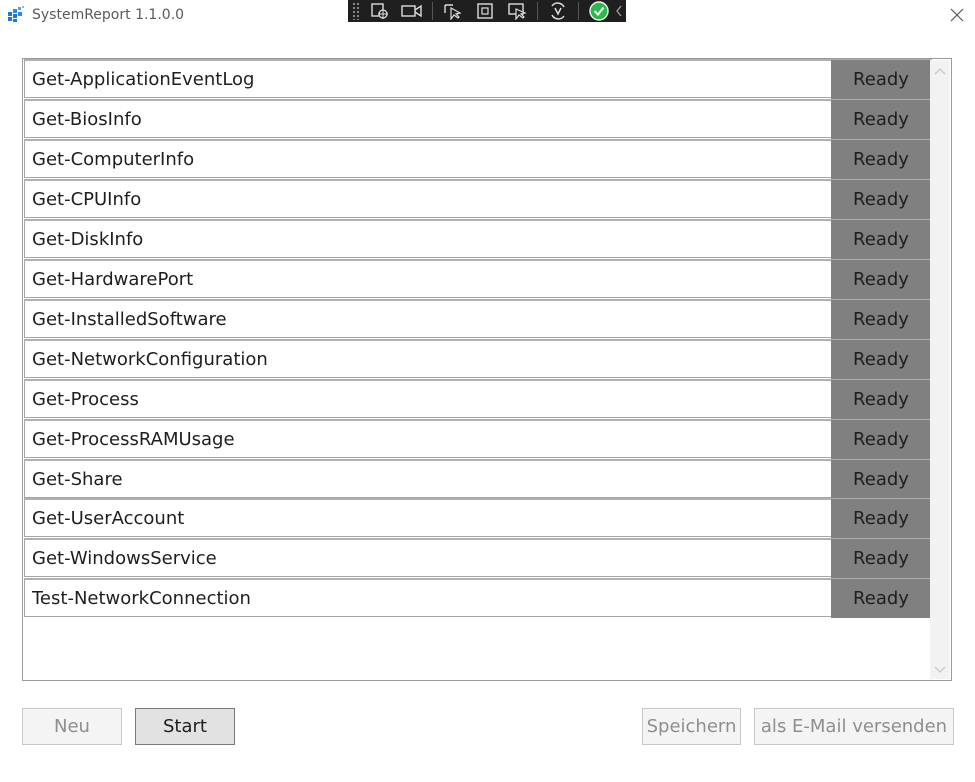  Describe the element at coordinates (141, 599) in the screenshot. I see `task-name: Test-NetworkConnection` at that location.